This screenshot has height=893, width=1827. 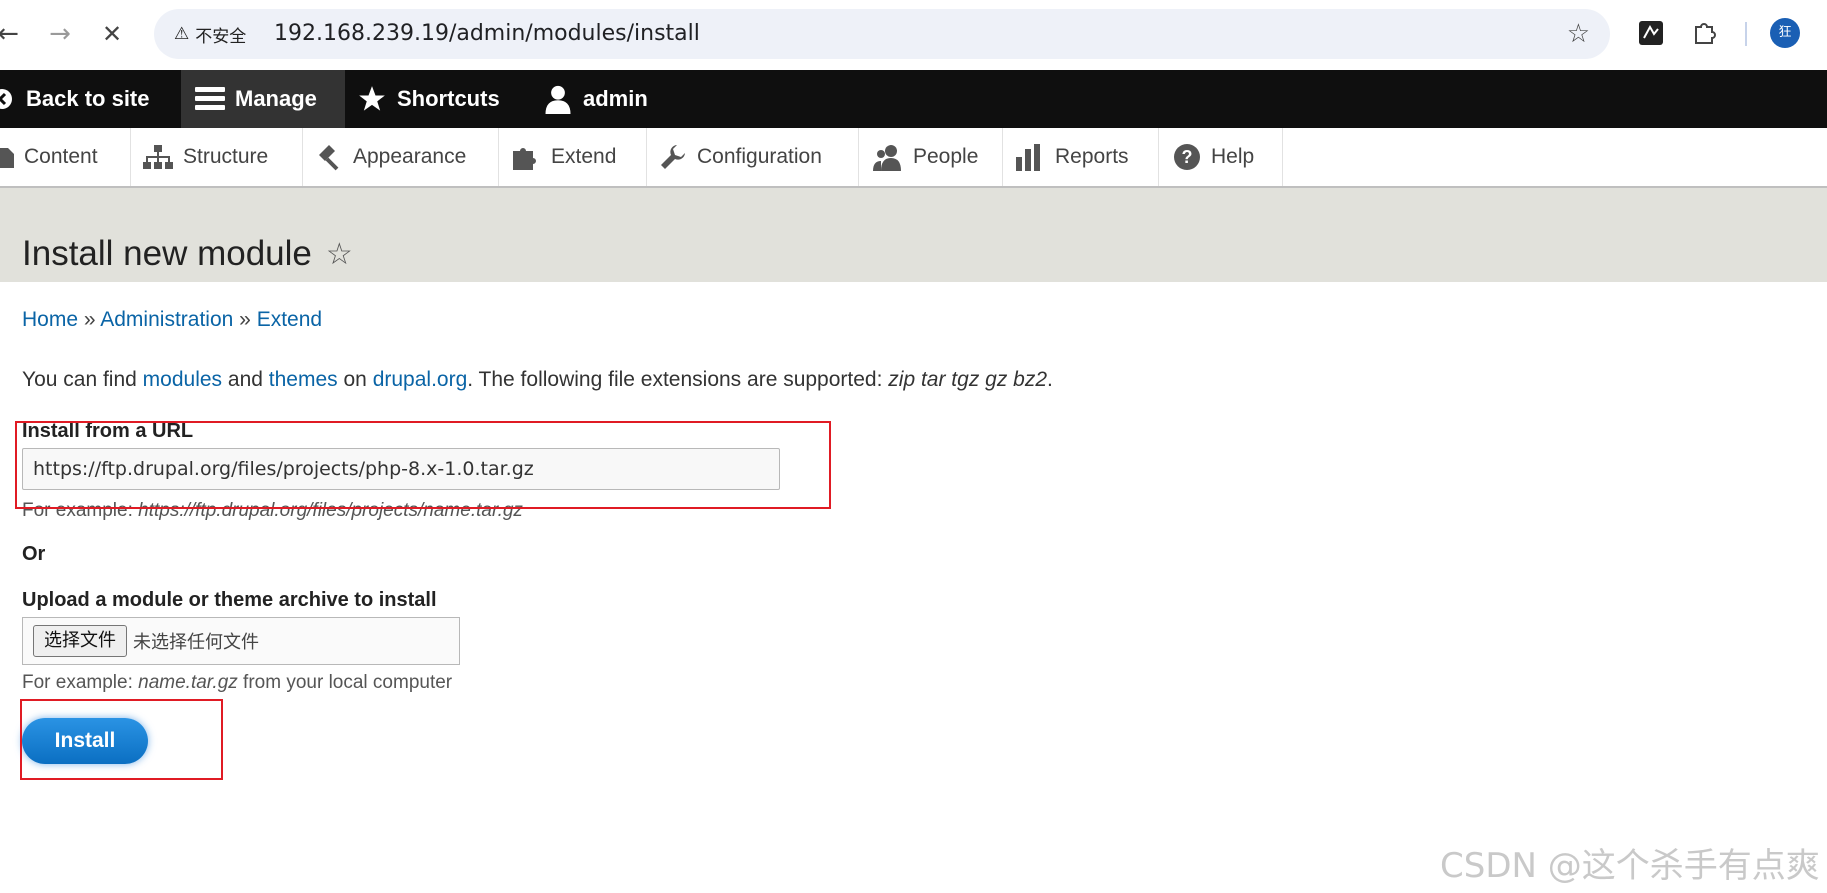 I want to click on or-label: Or, so click(x=34, y=554).